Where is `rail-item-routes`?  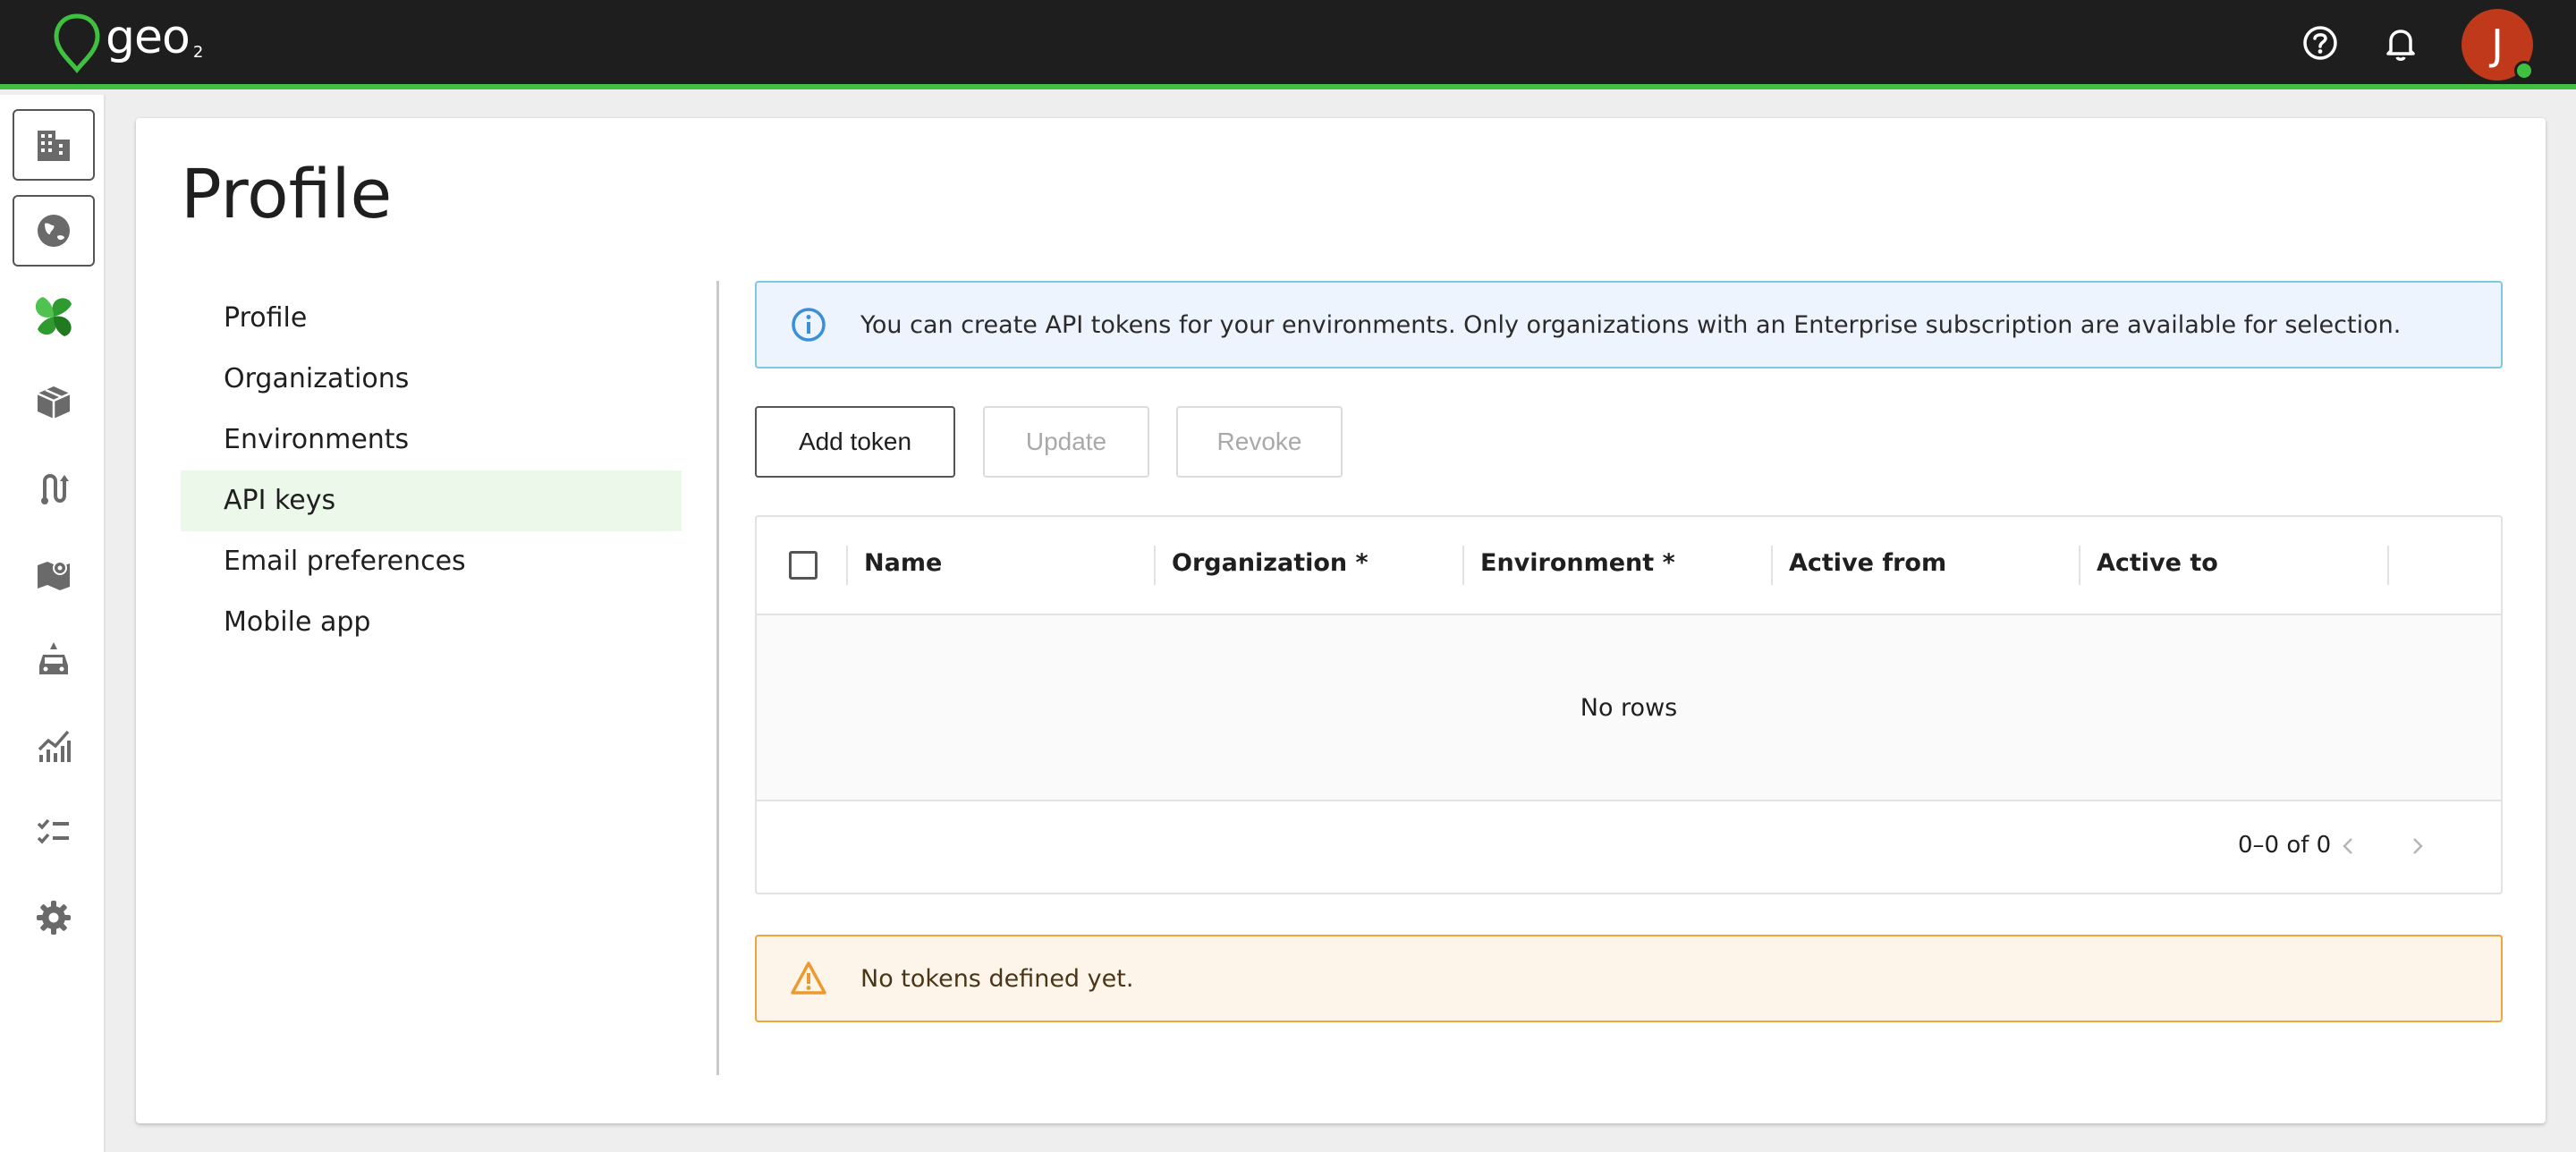
rail-item-routes is located at coordinates (54, 489).